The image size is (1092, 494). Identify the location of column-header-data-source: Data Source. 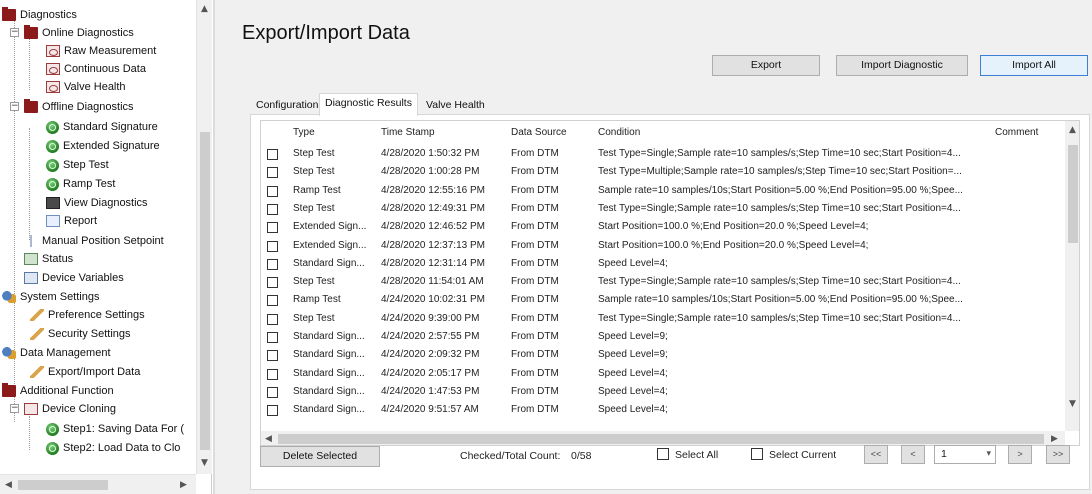
(539, 132).